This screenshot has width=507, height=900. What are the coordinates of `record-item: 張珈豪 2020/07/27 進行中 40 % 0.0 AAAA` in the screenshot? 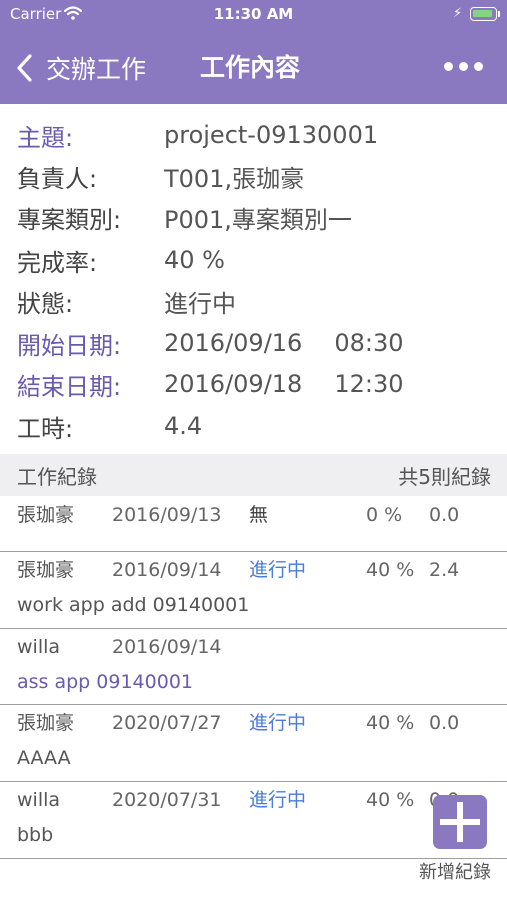 It's located at (253, 743).